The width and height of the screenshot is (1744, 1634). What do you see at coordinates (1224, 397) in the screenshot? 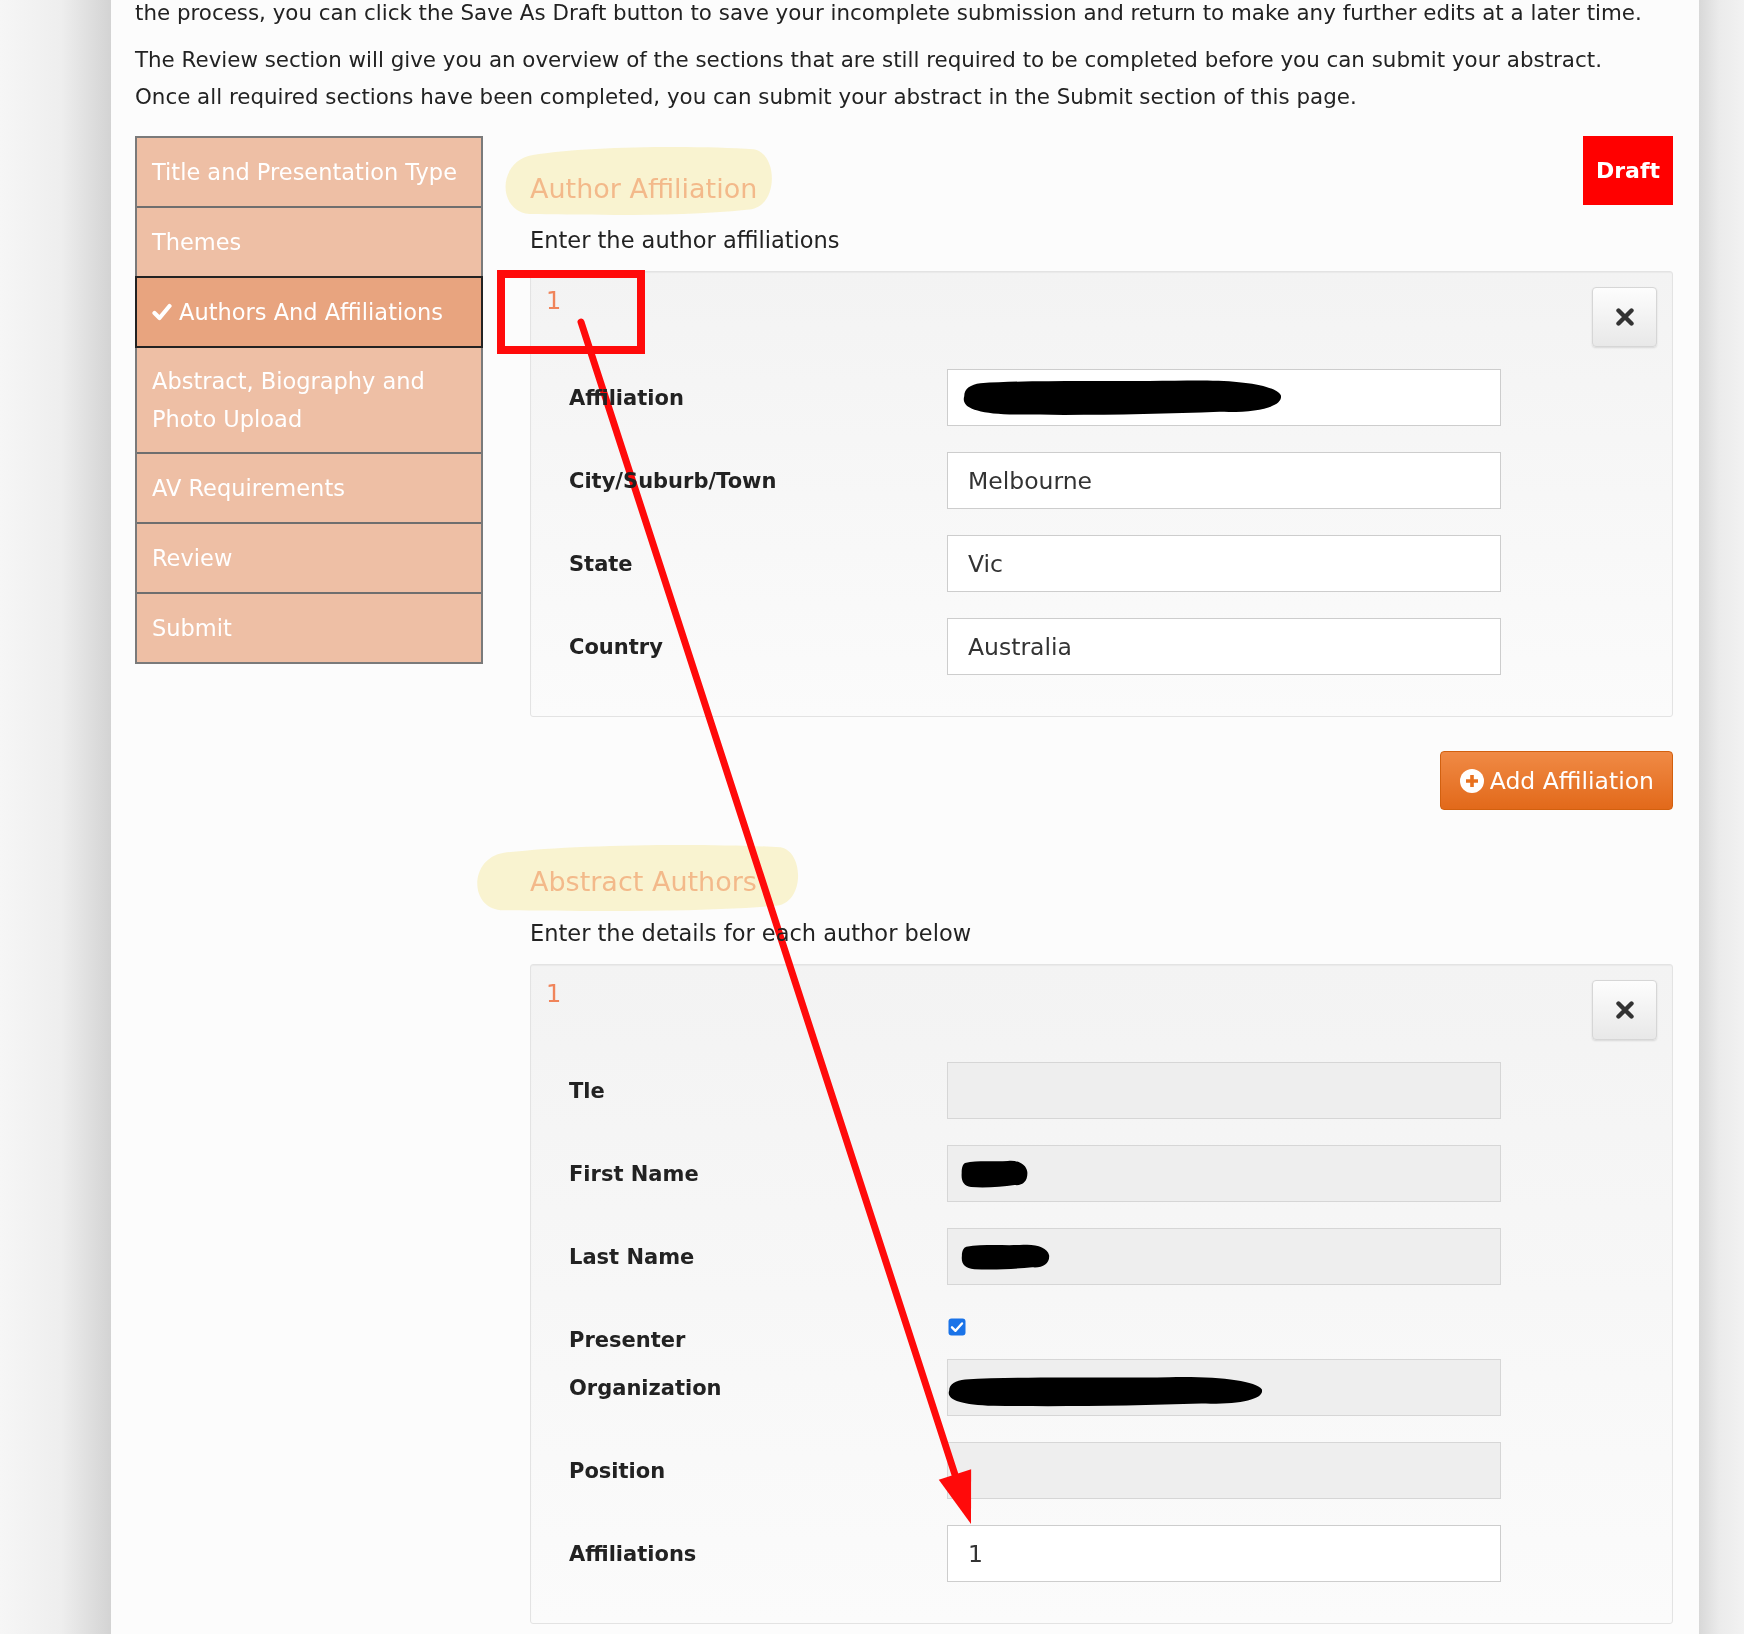
I see `text-field` at bounding box center [1224, 397].